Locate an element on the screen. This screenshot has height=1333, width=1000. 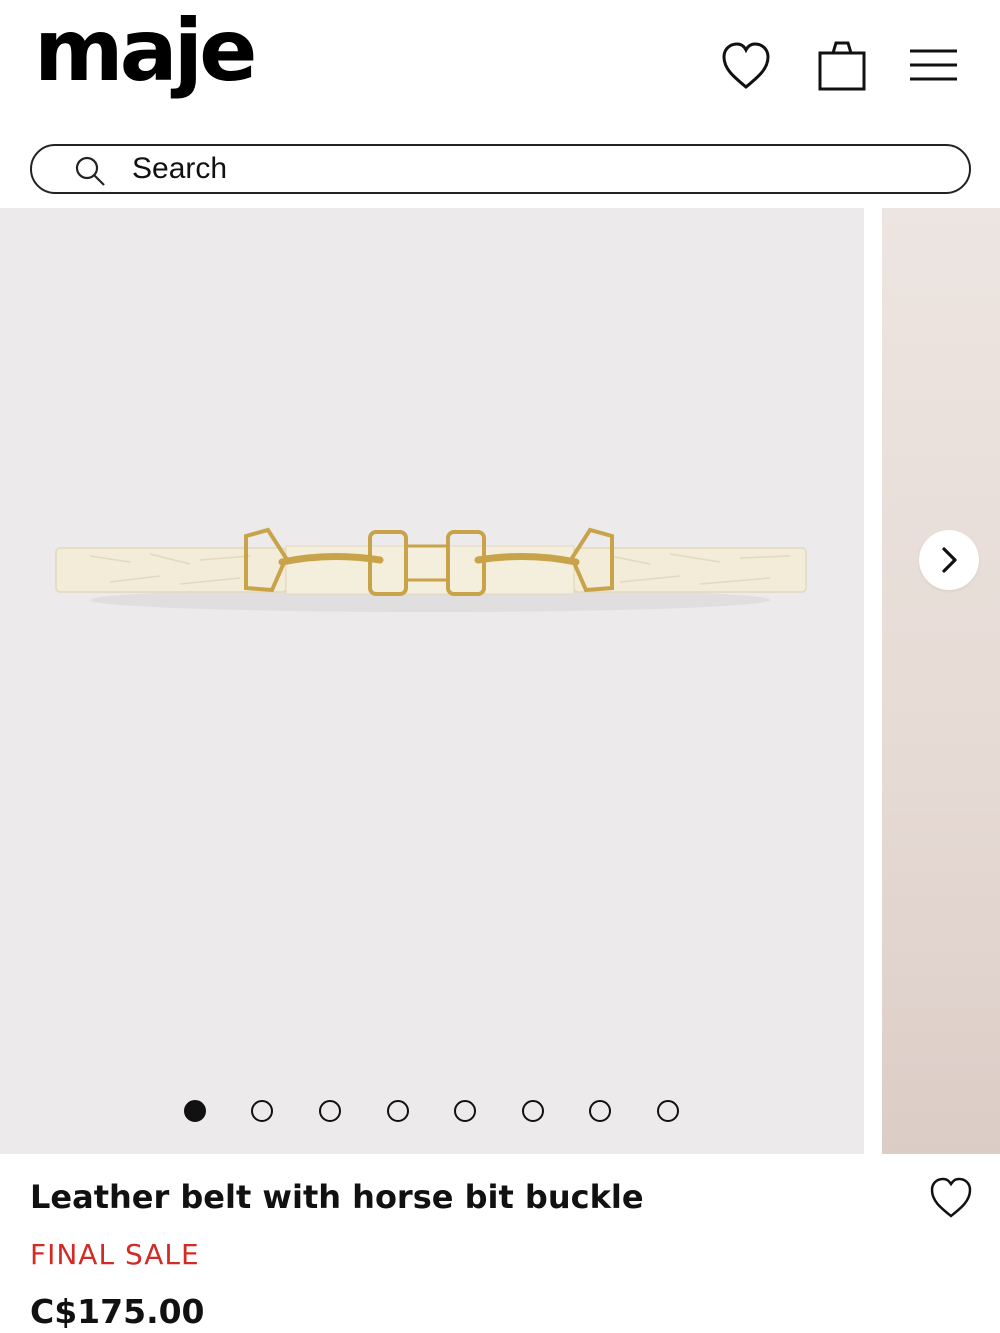
shopping-bag-icon is located at coordinates (842, 66).